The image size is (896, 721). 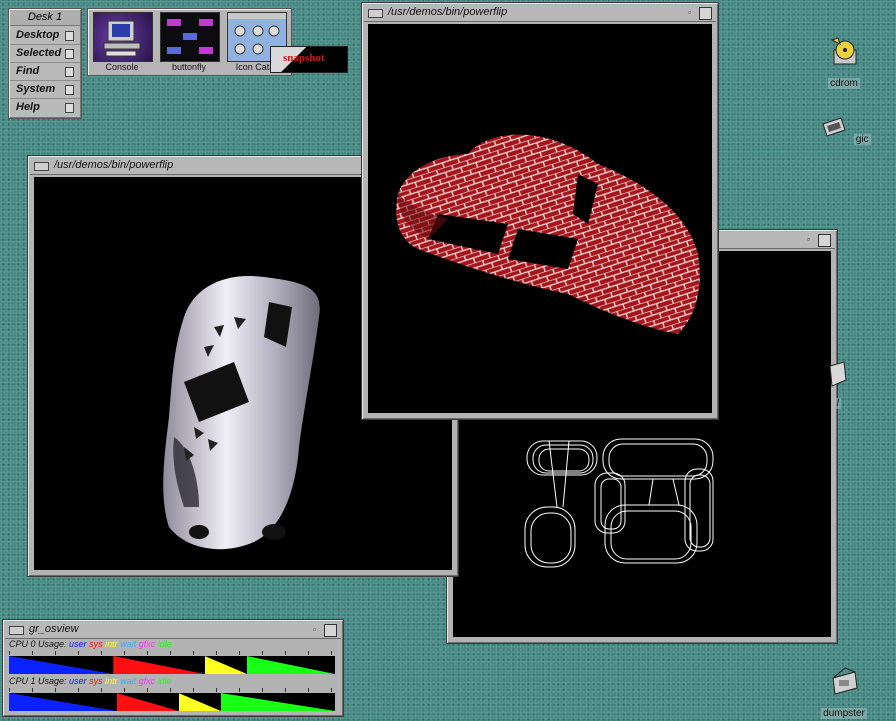 I want to click on launch-label: buttonfly, so click(x=189, y=67).